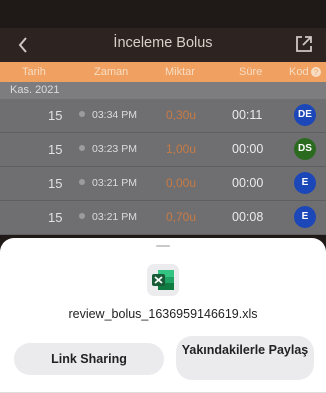  What do you see at coordinates (163, 72) in the screenshot?
I see `table-header: Tarih Zaman Miktar Süre Kod ?` at bounding box center [163, 72].